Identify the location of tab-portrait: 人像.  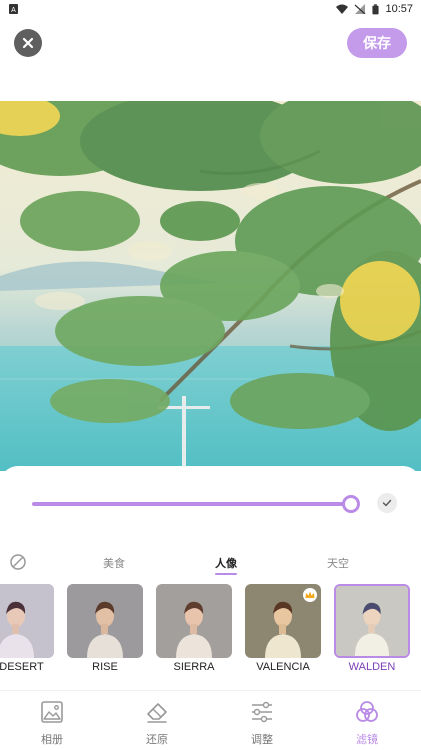
(226, 563).